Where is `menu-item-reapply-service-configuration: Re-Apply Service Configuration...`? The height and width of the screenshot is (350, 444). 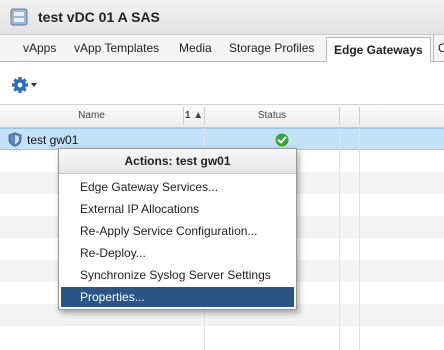
menu-item-reapply-service-configuration: Re-Apply Service Configuration... is located at coordinates (177, 231).